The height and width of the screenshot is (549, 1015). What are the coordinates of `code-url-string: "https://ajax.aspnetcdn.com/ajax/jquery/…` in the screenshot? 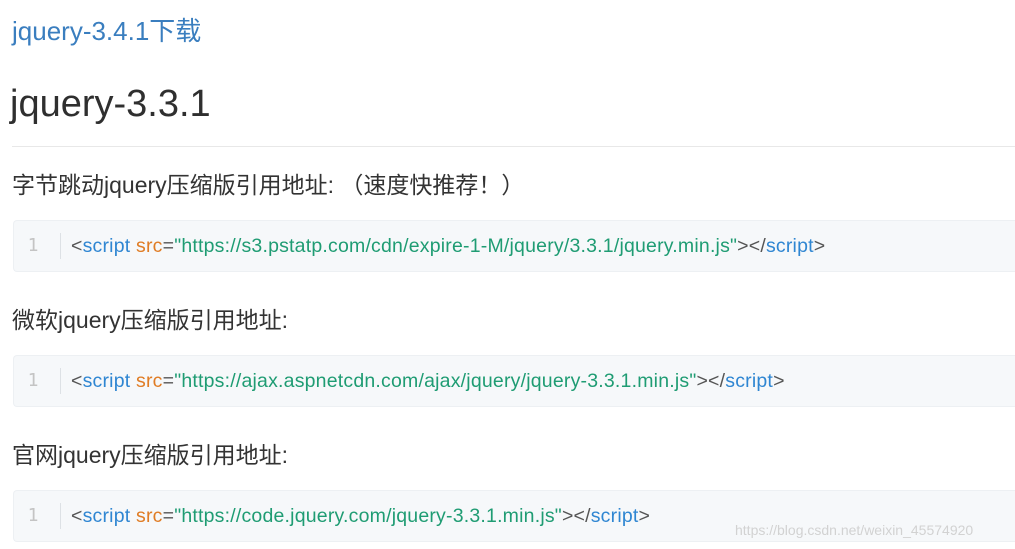 It's located at (435, 381).